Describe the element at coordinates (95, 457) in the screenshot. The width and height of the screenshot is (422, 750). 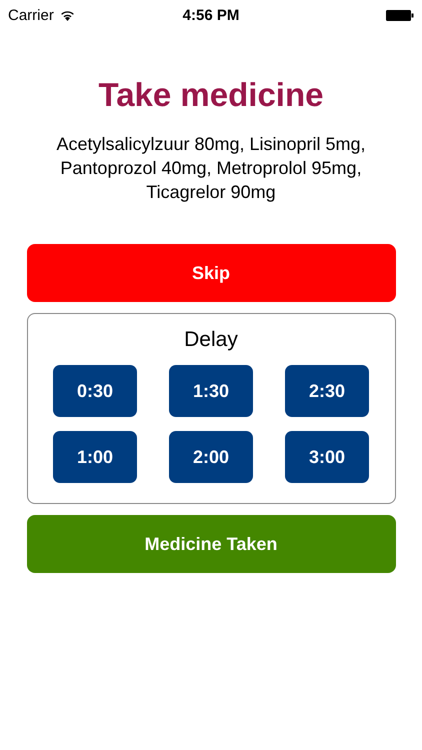
I see `delay-option: 1:00` at that location.